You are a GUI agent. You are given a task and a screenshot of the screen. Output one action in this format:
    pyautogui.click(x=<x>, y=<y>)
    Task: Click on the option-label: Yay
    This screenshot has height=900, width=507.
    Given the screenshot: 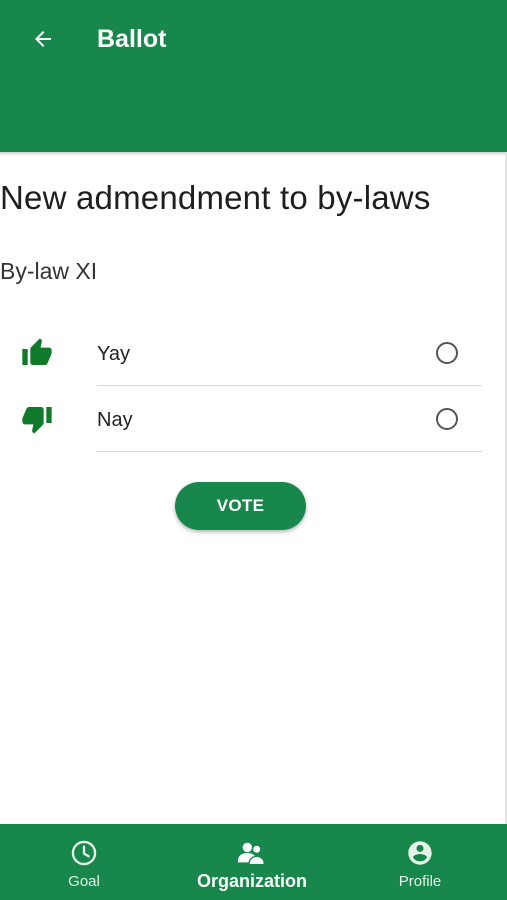 What is the action you would take?
    pyautogui.click(x=113, y=354)
    